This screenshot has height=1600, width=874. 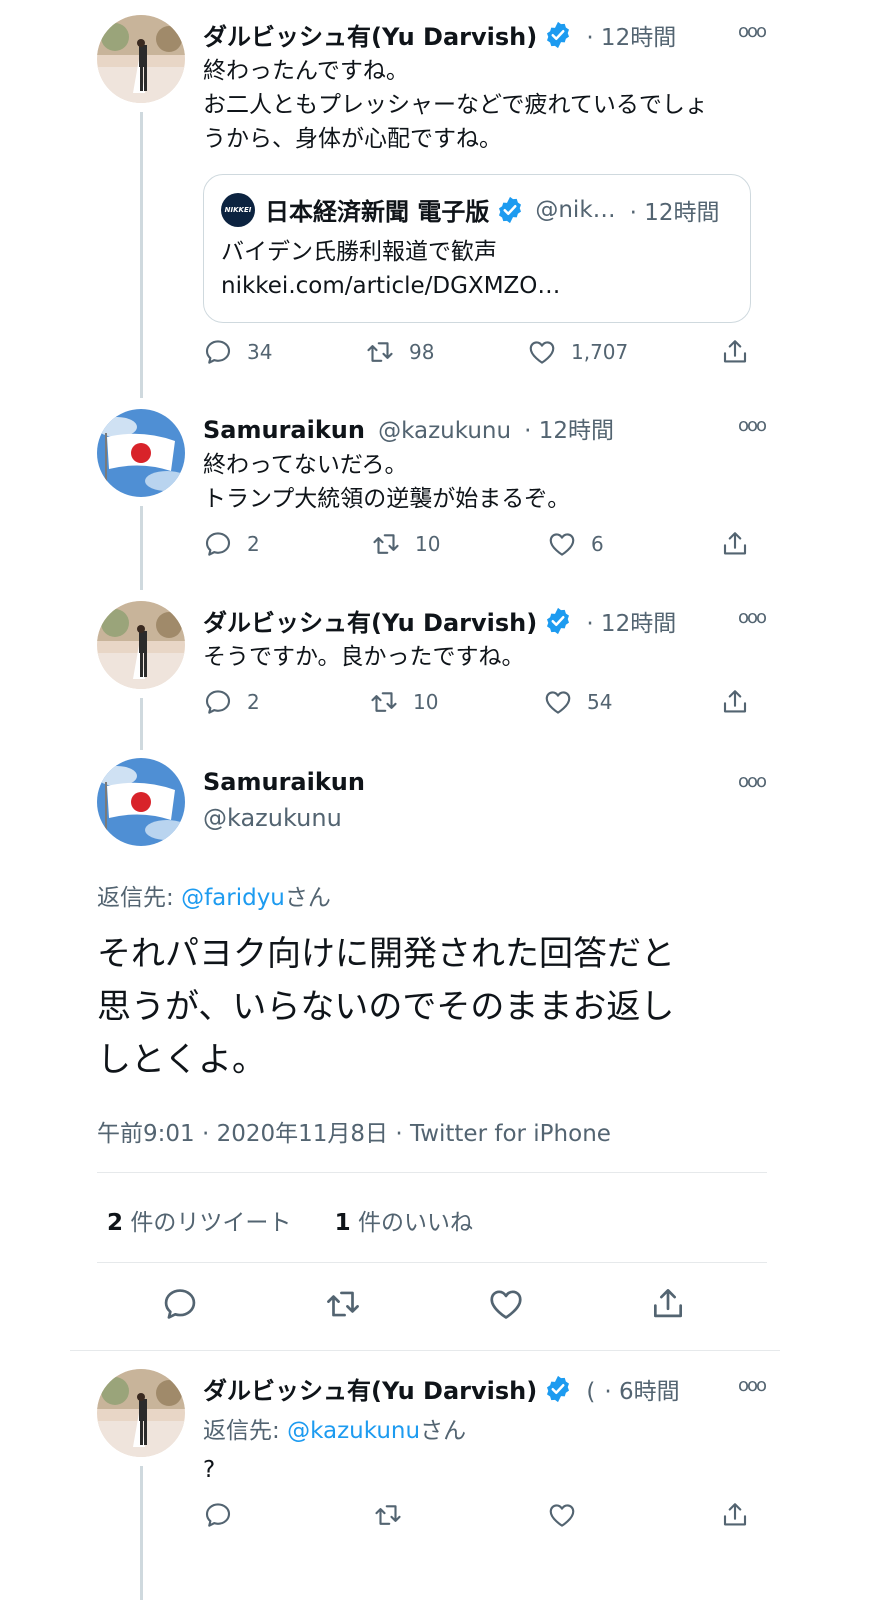 I want to click on like-button: 54, so click(x=577, y=702).